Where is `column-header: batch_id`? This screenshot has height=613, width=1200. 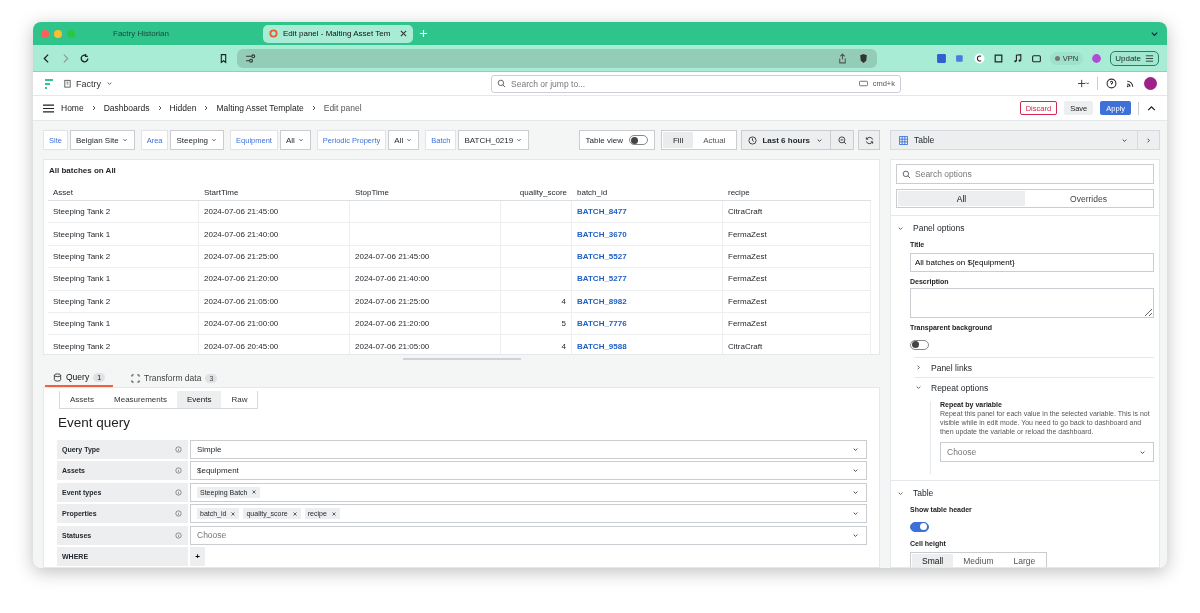 column-header: batch_id is located at coordinates (647, 192).